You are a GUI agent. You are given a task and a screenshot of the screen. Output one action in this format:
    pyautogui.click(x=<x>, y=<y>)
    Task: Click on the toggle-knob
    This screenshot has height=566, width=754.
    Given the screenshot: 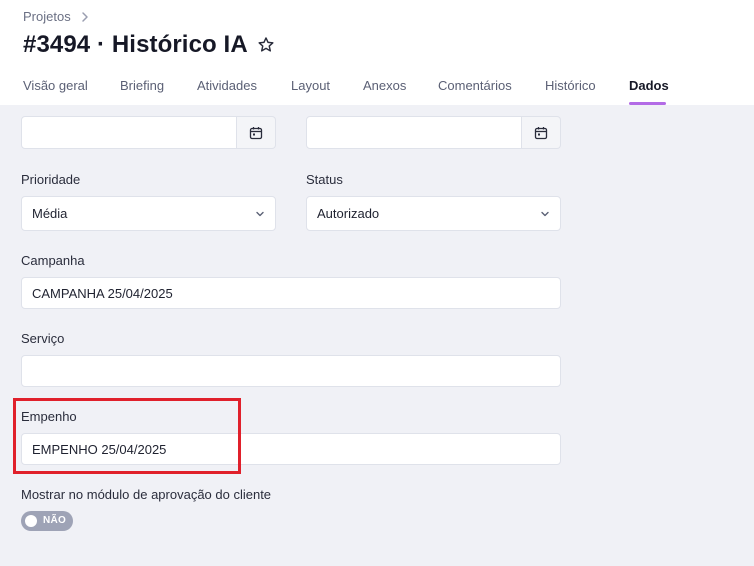 What is the action you would take?
    pyautogui.click(x=31, y=521)
    